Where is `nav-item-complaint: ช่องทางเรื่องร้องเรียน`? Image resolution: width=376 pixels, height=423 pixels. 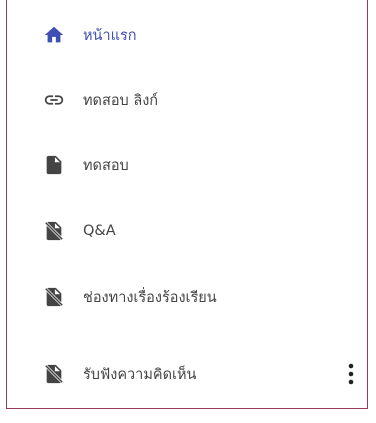
nav-item-complaint: ช่องทางเรื่องร้องเรียน is located at coordinates (187, 297).